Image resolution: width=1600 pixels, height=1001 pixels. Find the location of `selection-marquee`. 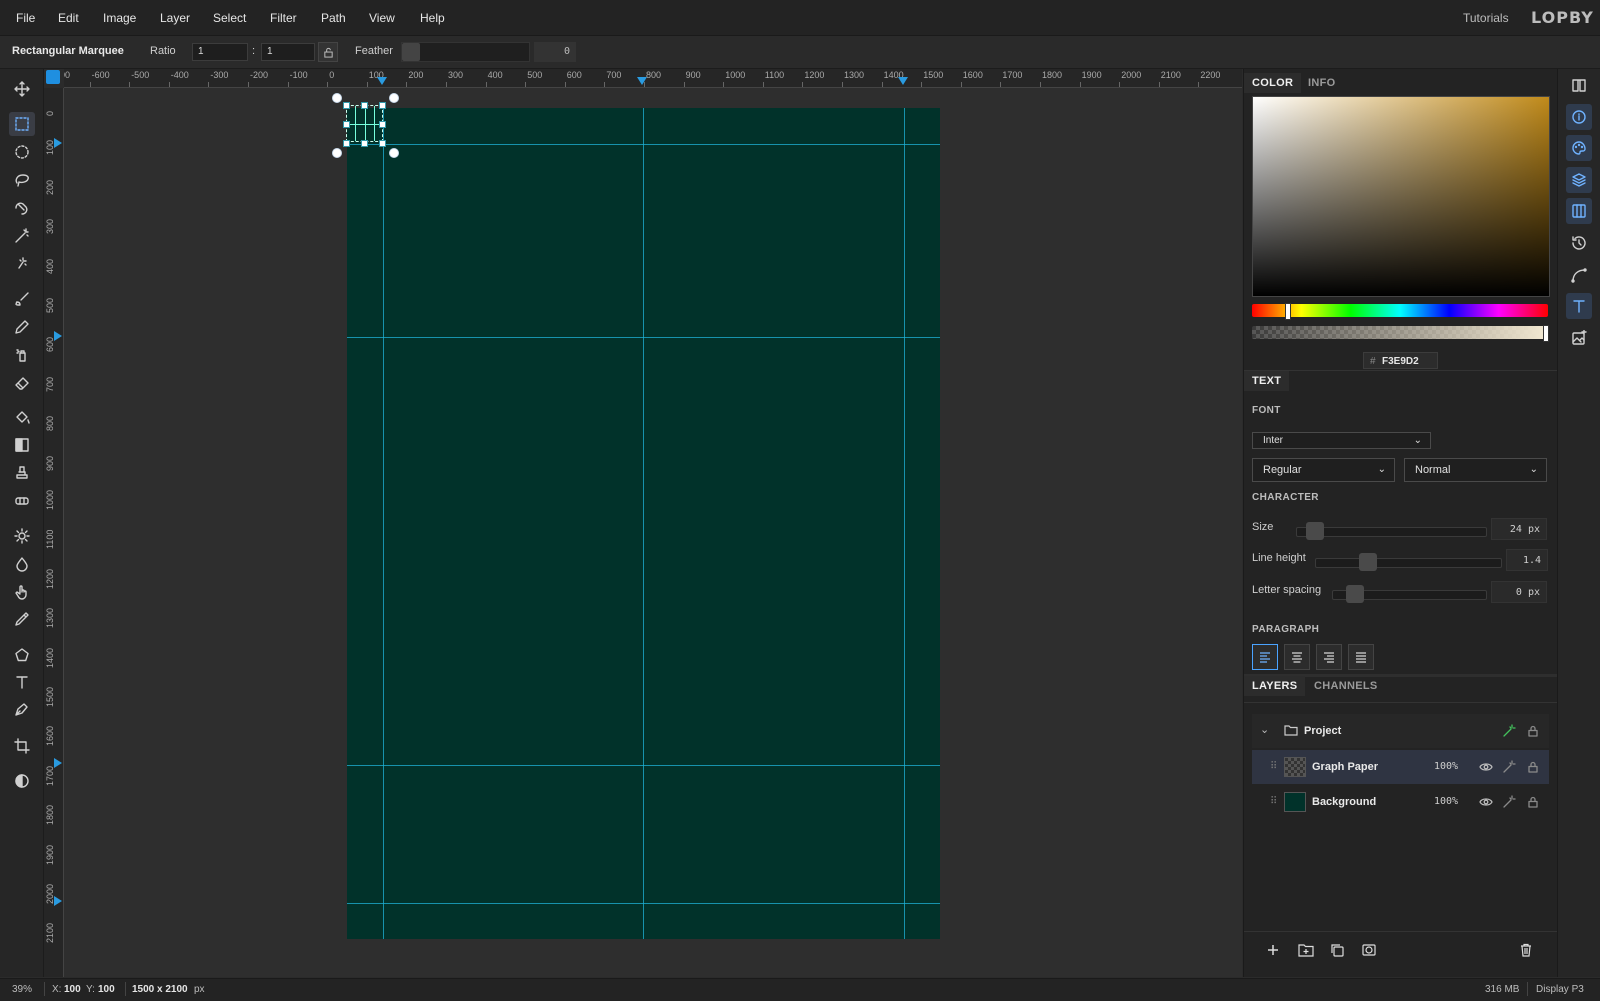

selection-marquee is located at coordinates (364, 123).